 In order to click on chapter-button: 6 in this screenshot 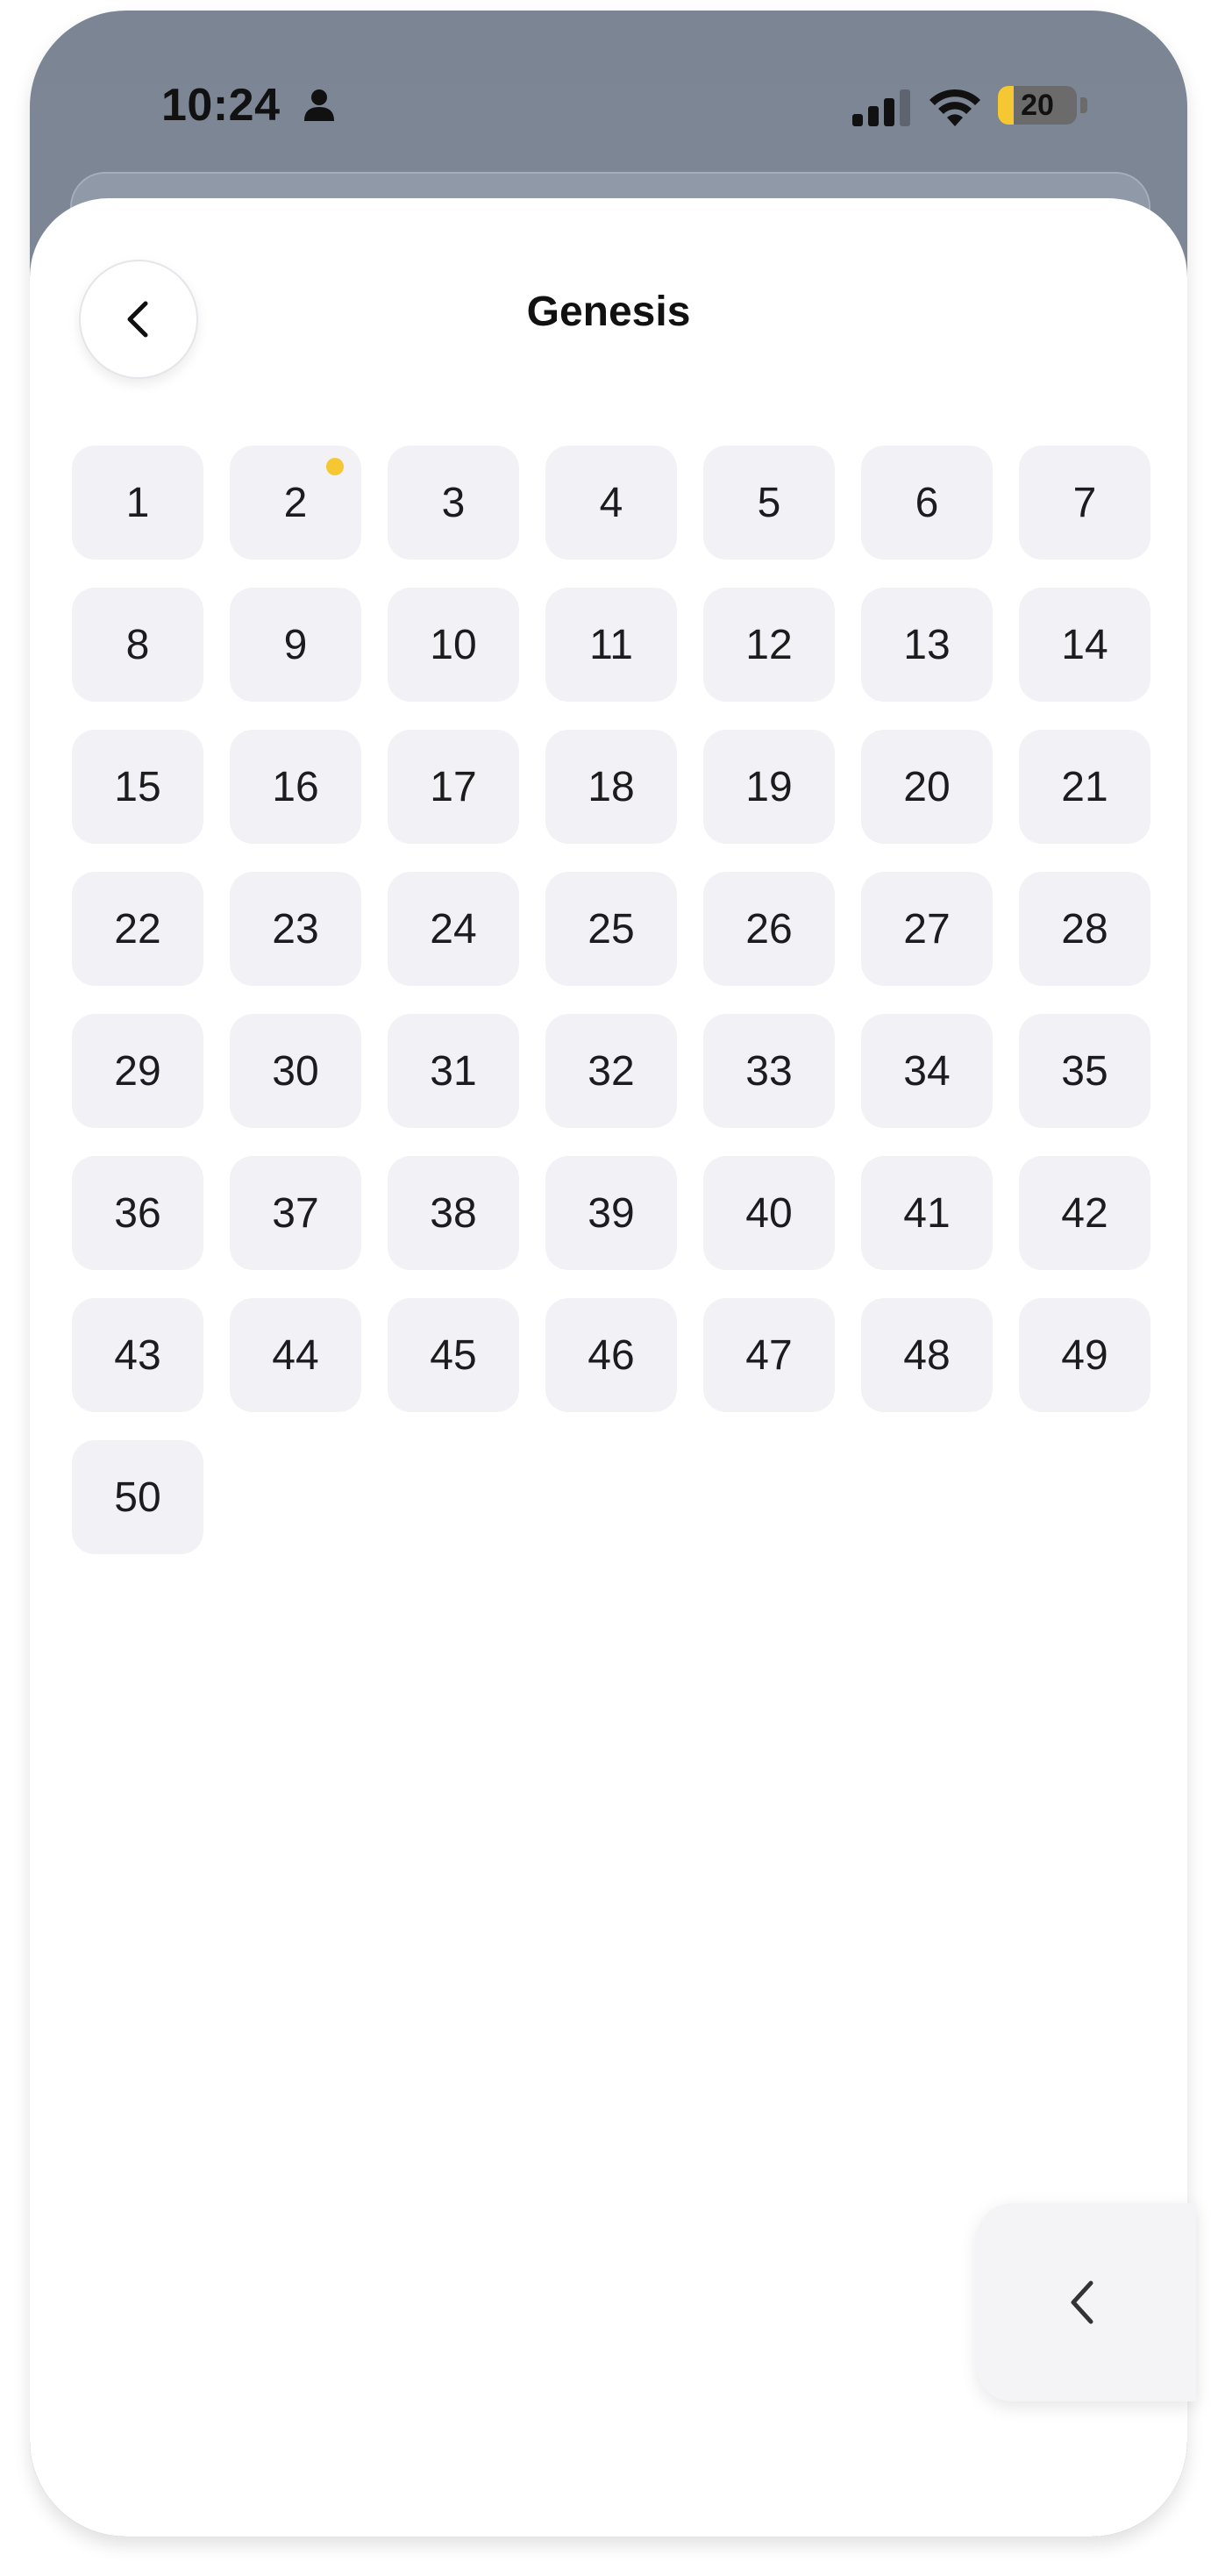, I will do `click(927, 503)`.